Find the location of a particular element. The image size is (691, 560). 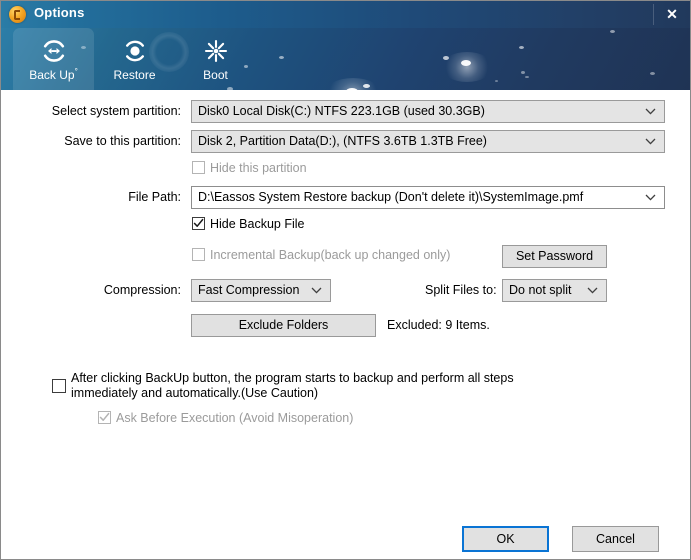

cancel-button: Cancel is located at coordinates (615, 539).